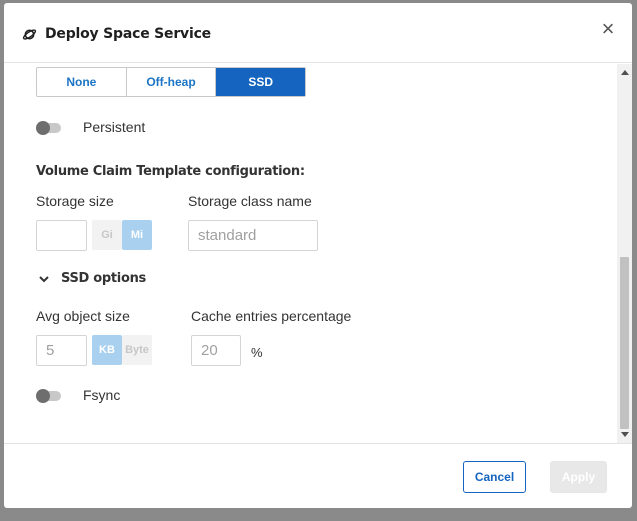 The image size is (637, 521). Describe the element at coordinates (114, 127) in the screenshot. I see `persistent-label: Persistent` at that location.